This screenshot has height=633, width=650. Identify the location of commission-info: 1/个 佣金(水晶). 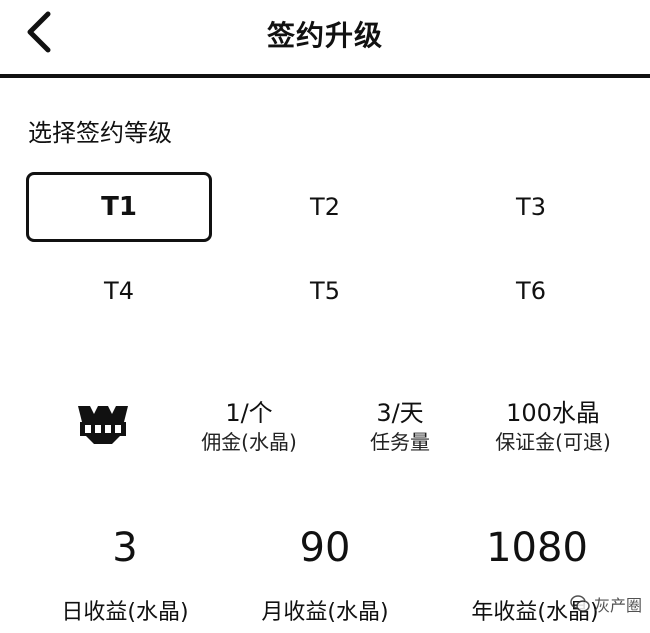
(249, 427).